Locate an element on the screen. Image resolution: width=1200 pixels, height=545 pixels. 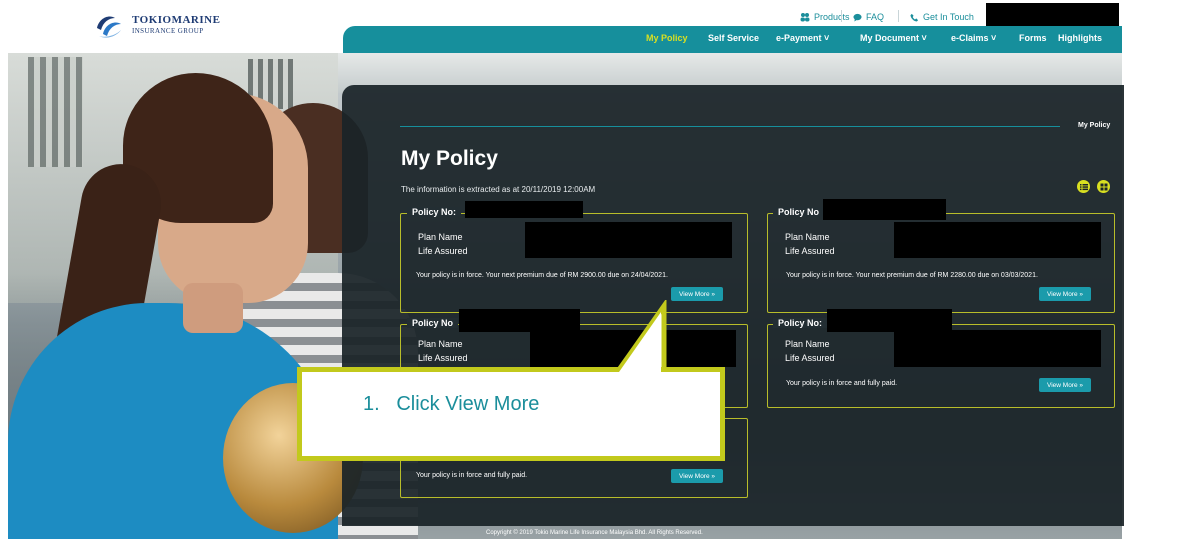
chat-icon is located at coordinates (857, 17).